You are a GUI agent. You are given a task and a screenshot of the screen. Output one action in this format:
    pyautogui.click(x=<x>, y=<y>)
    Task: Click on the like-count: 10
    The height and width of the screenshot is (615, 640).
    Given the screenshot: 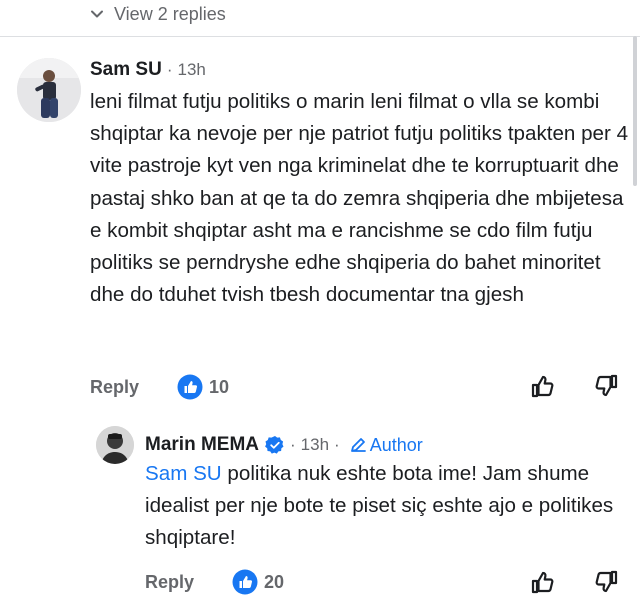 What is the action you would take?
    pyautogui.click(x=219, y=386)
    